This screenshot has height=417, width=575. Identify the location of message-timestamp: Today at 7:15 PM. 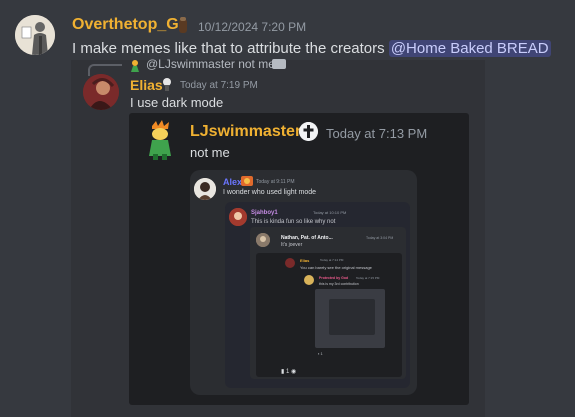
(368, 278).